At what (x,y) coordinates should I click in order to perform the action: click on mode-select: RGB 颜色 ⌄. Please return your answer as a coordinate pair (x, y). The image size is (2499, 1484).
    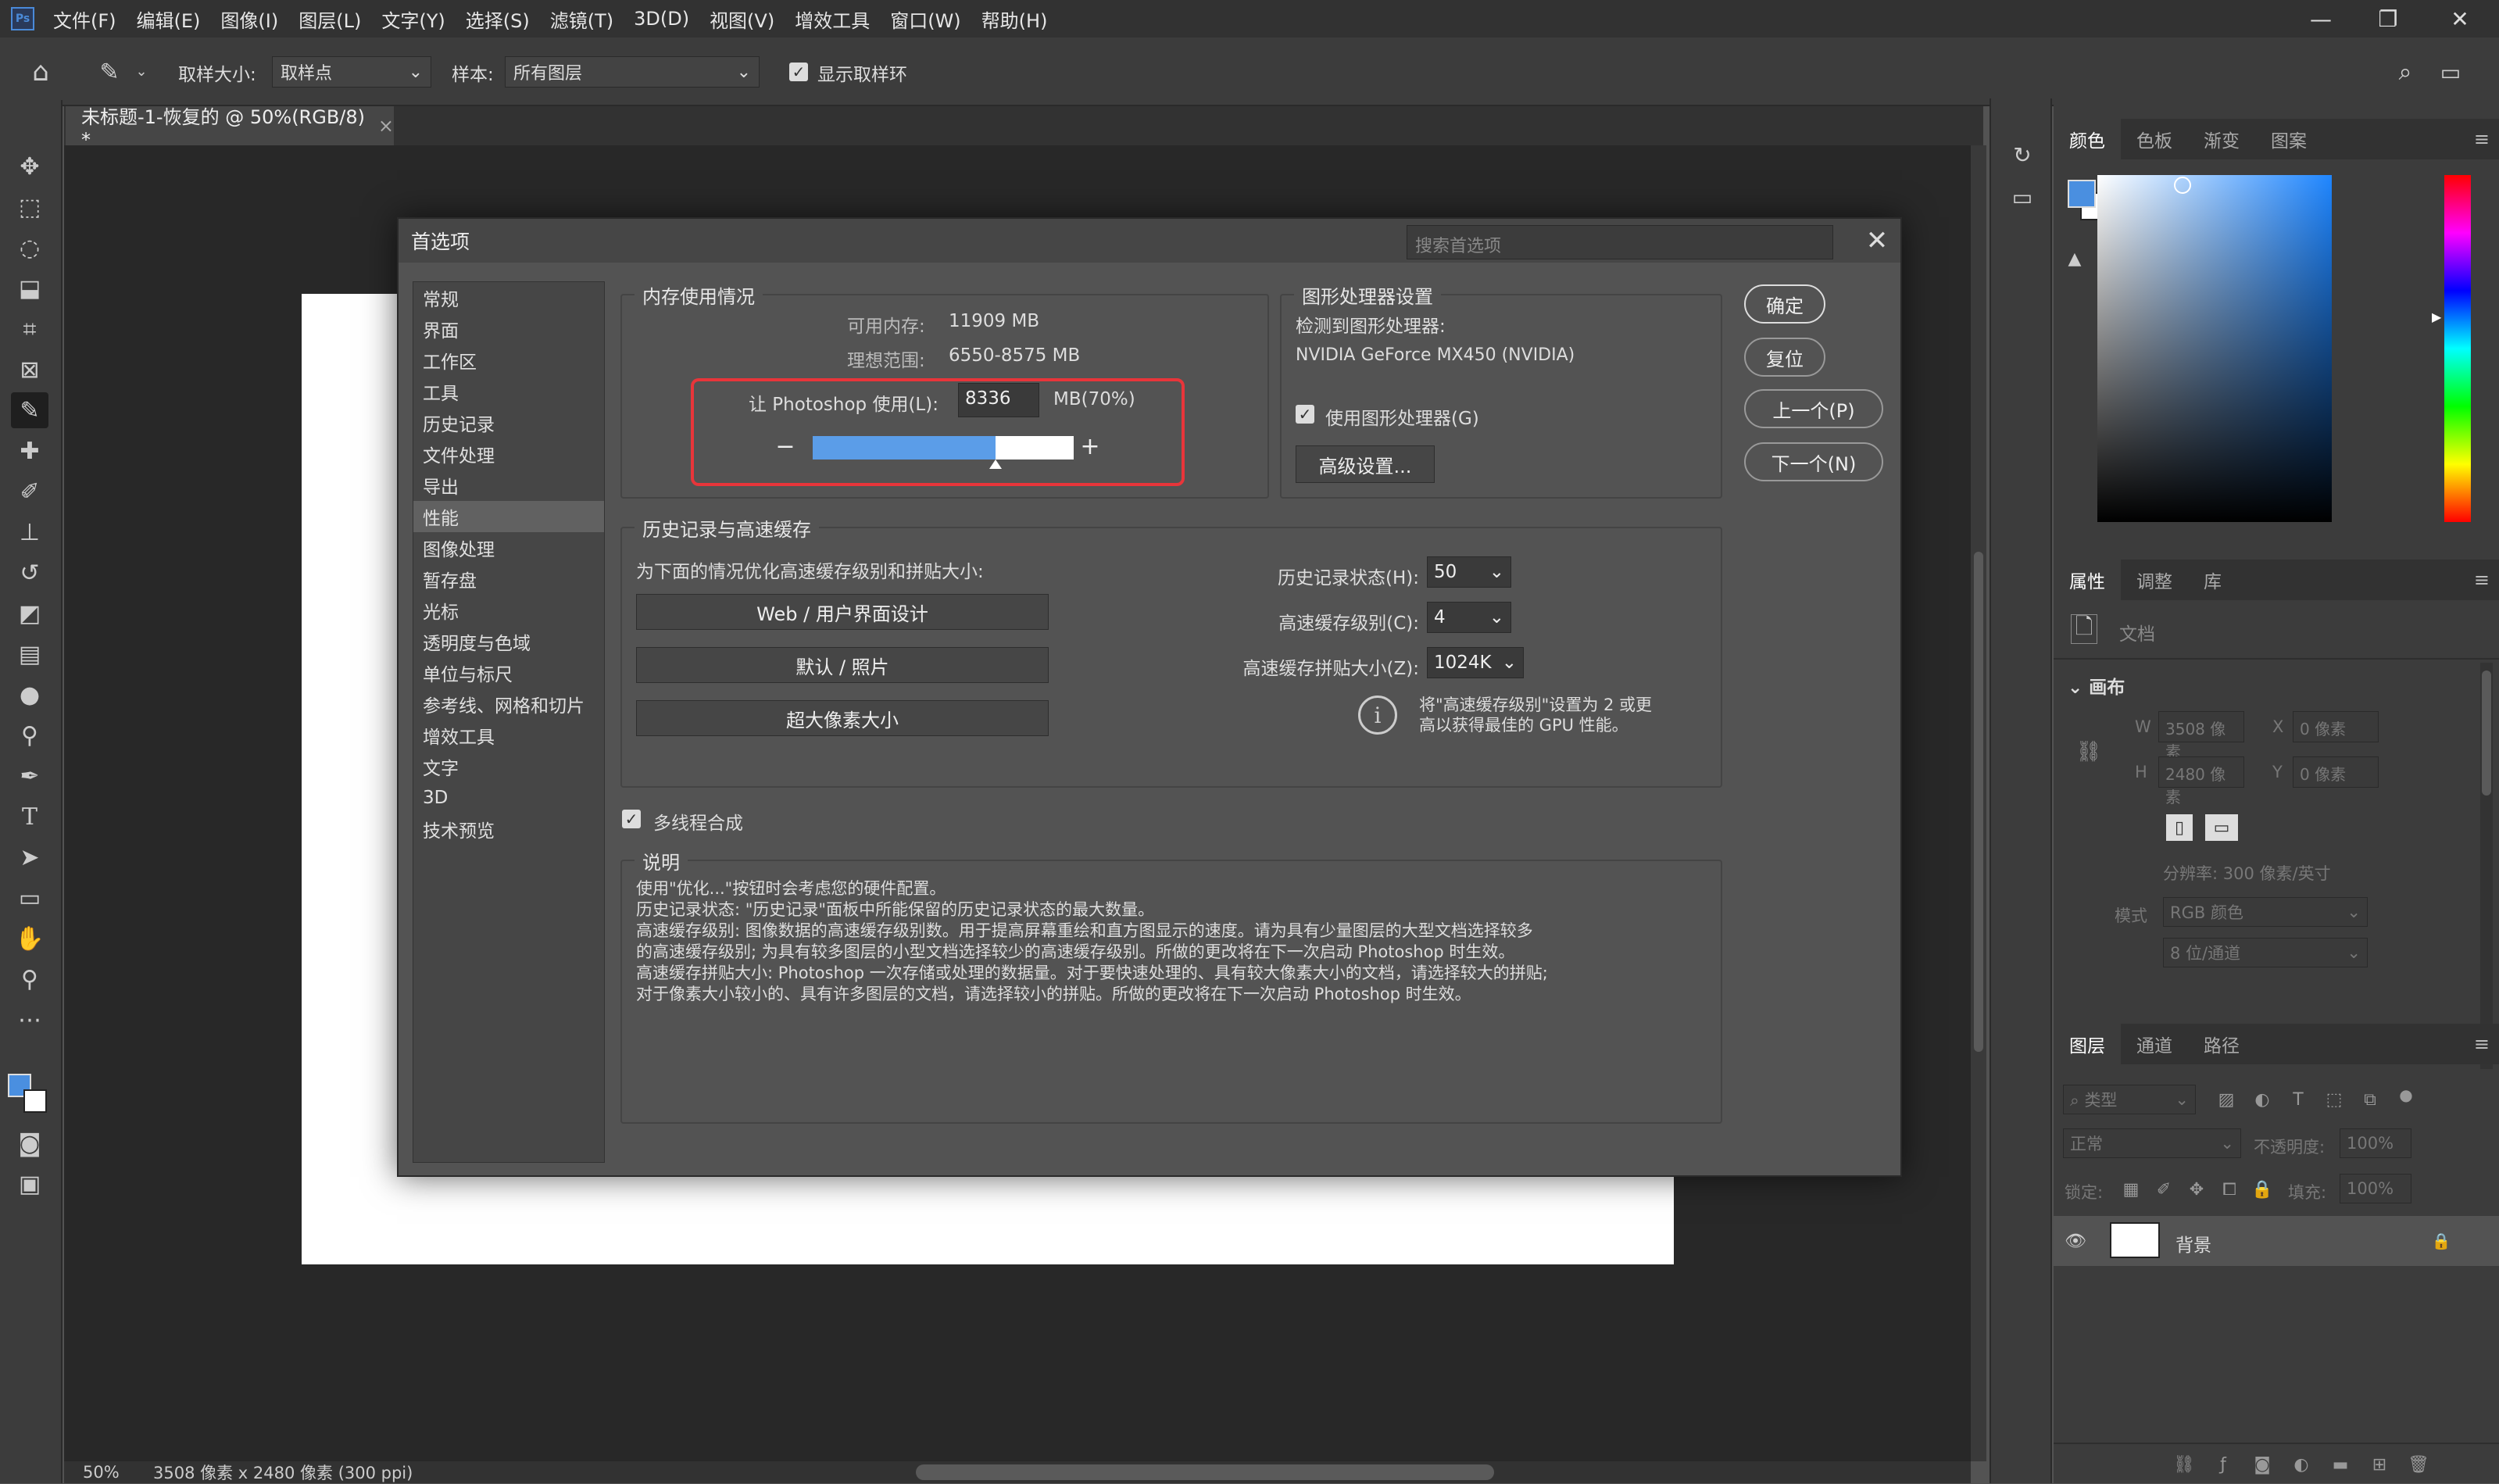
    Looking at the image, I should click on (2265, 912).